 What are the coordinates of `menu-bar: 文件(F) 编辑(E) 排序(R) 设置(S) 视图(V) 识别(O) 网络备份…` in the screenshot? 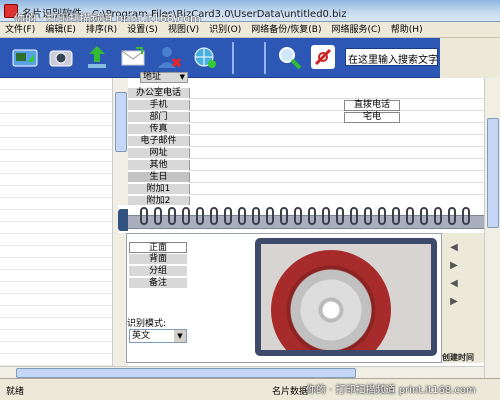 It's located at (250, 30).